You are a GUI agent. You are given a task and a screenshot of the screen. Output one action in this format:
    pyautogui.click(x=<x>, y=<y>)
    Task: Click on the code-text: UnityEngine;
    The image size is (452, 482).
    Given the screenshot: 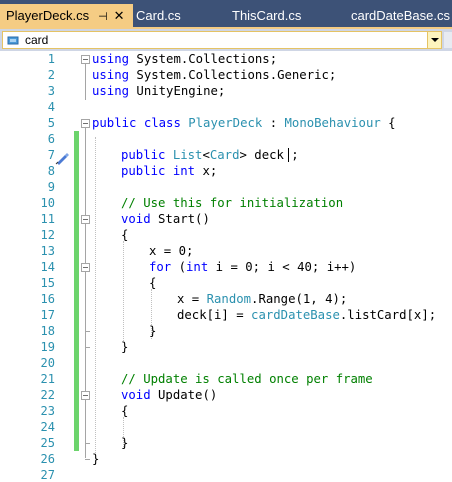 What is the action you would take?
    pyautogui.click(x=177, y=91)
    